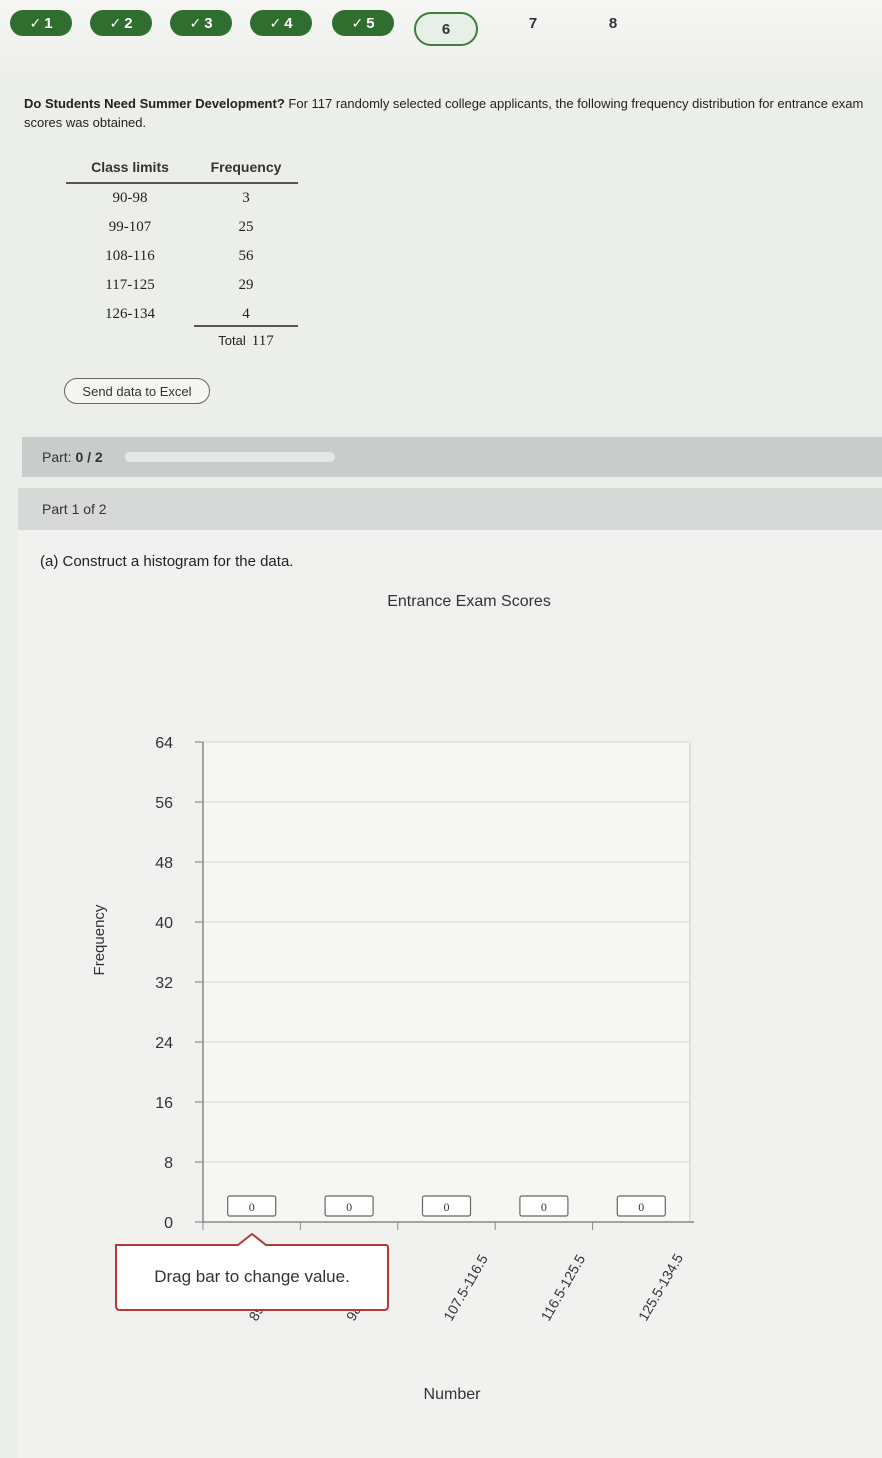 Image resolution: width=882 pixels, height=1458 pixels. I want to click on x-tick-label: 107.5-116.5, so click(465, 1287).